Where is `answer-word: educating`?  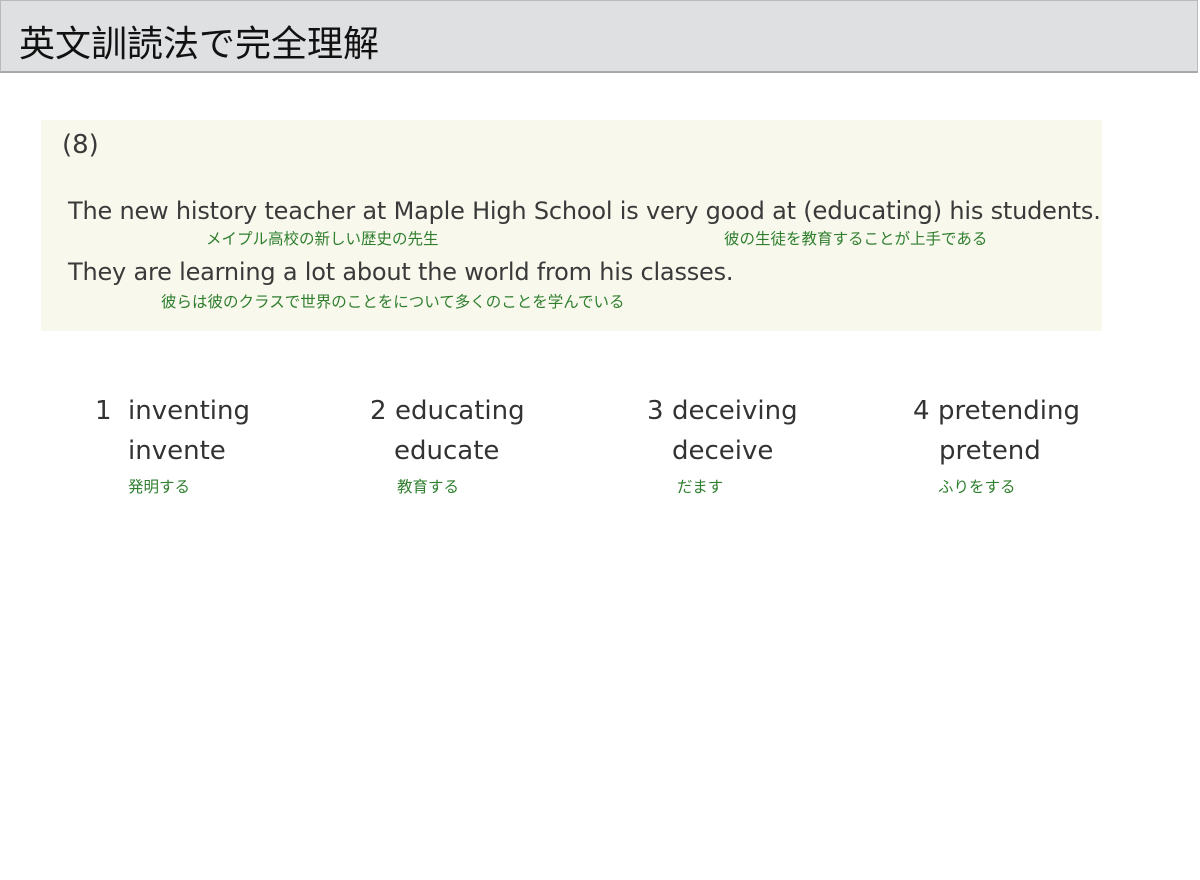
answer-word: educating is located at coordinates (872, 210).